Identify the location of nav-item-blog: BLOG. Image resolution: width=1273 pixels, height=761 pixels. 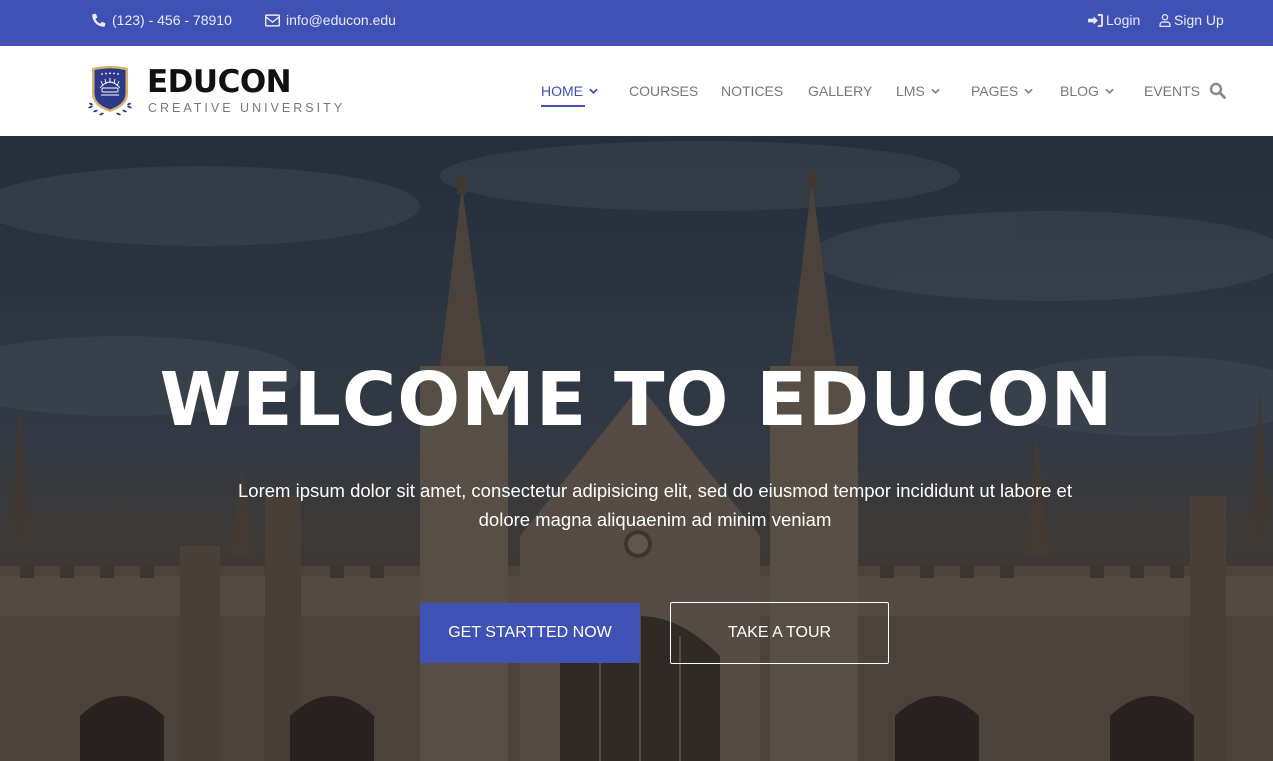
(1087, 91).